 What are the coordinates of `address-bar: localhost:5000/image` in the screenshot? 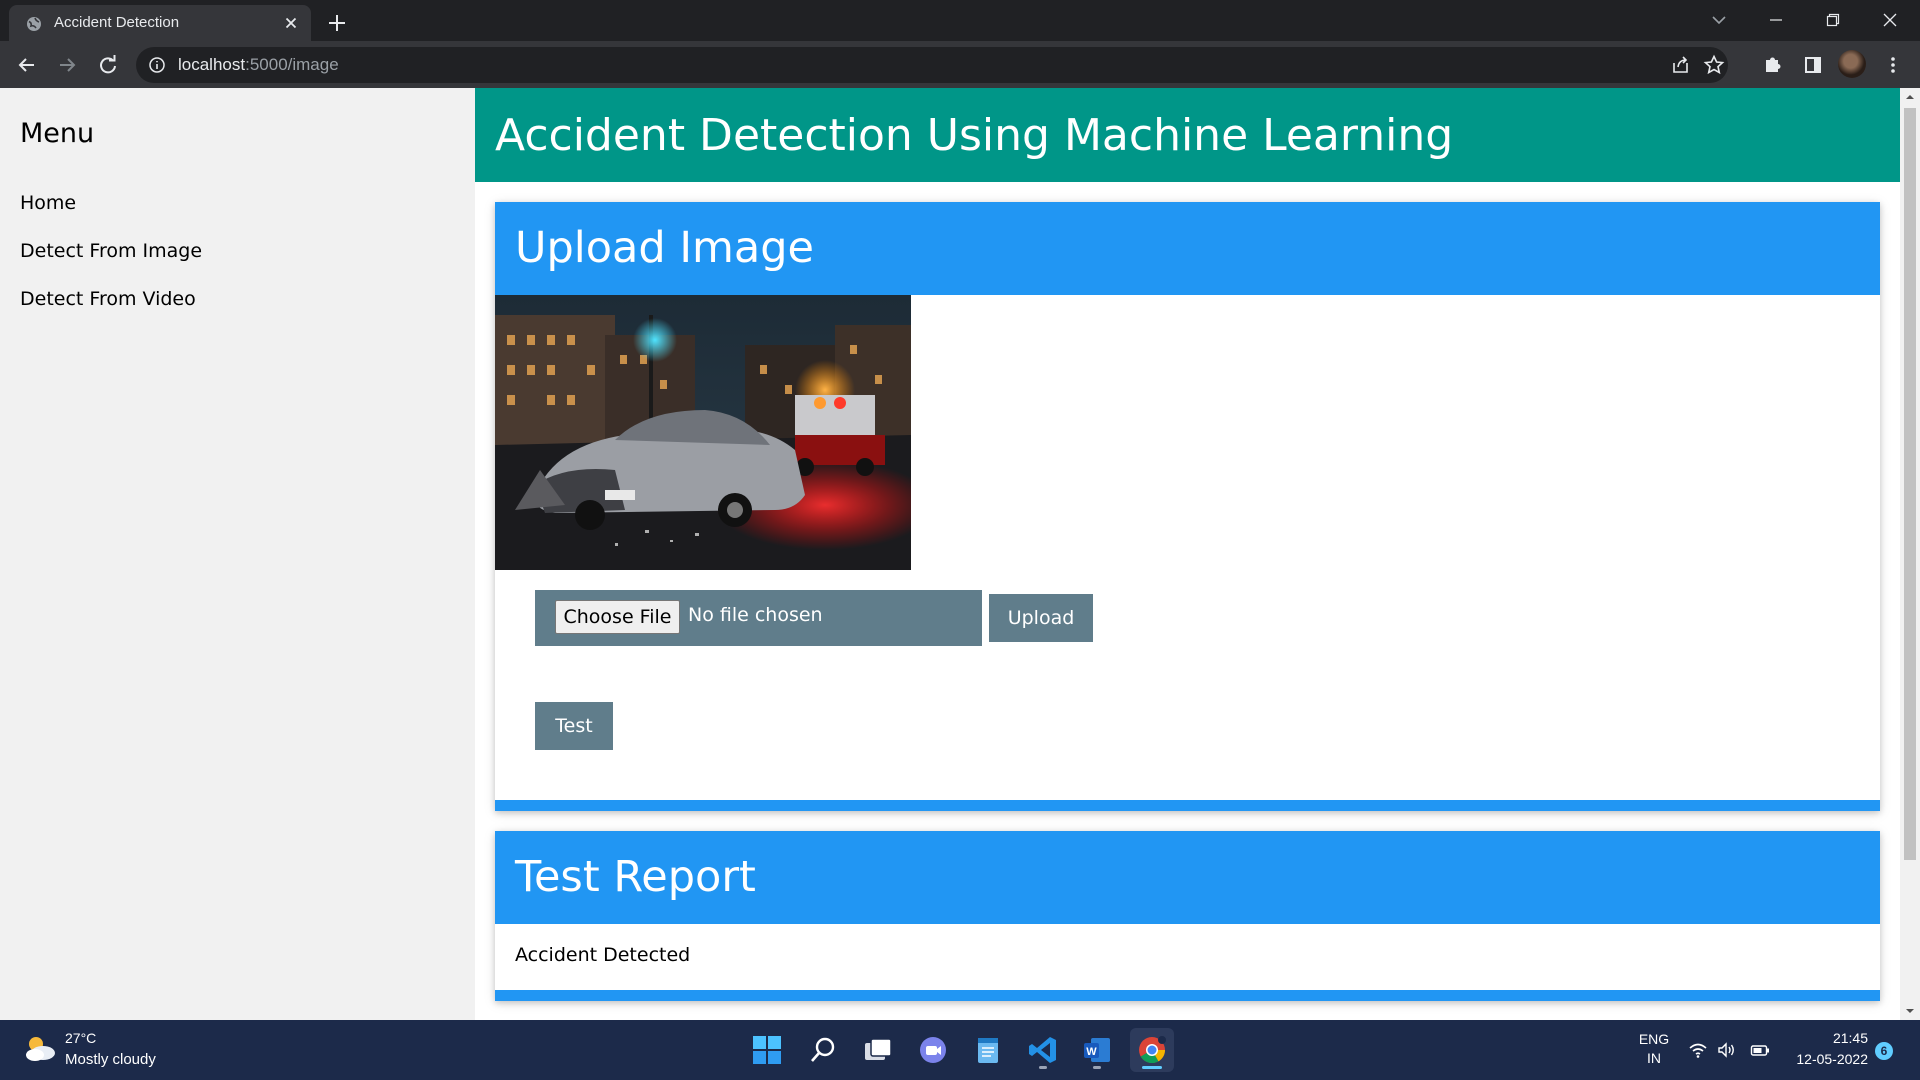 It's located at (932, 65).